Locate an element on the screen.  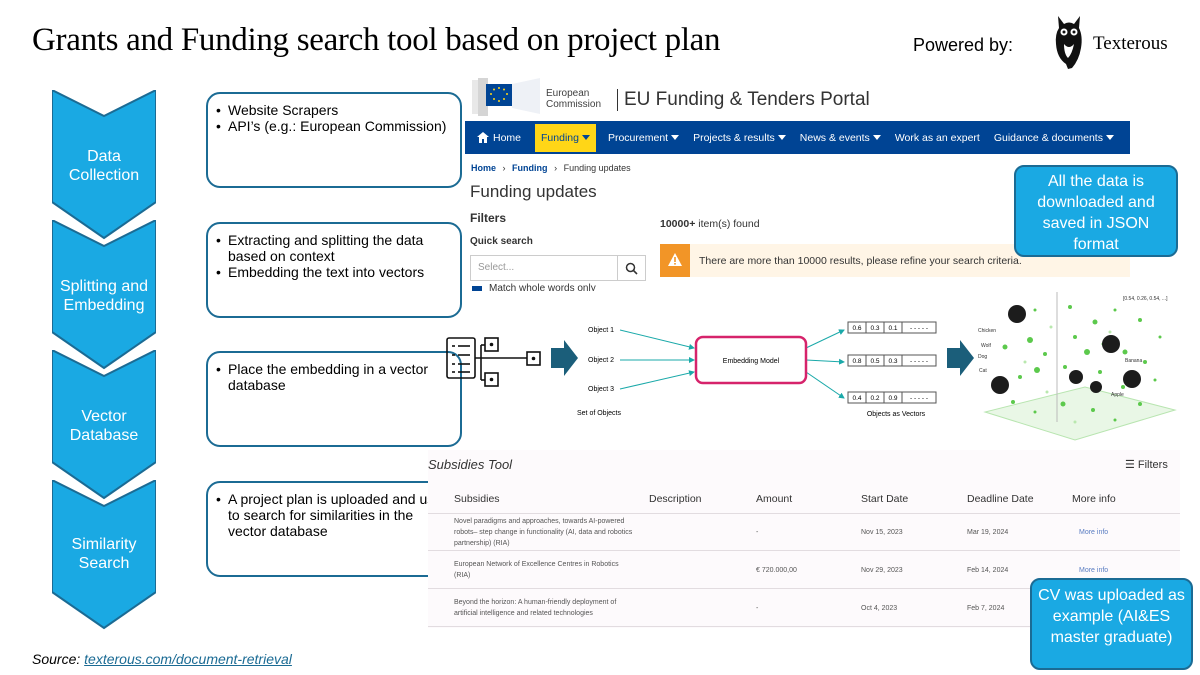
nav-label: Work as an expert is located at coordinates (937, 137).